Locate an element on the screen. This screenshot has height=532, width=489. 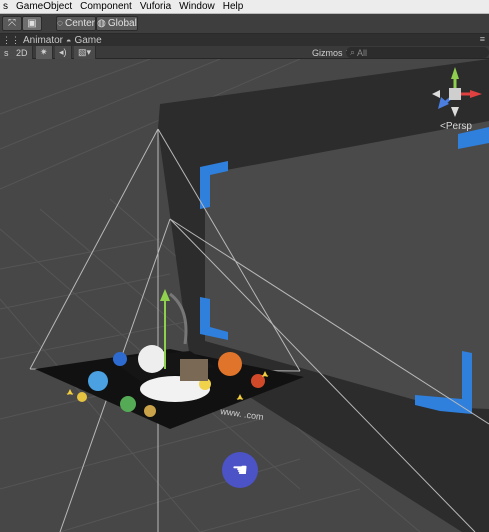
toggle-2d-button: 2D is located at coordinates (22, 52).